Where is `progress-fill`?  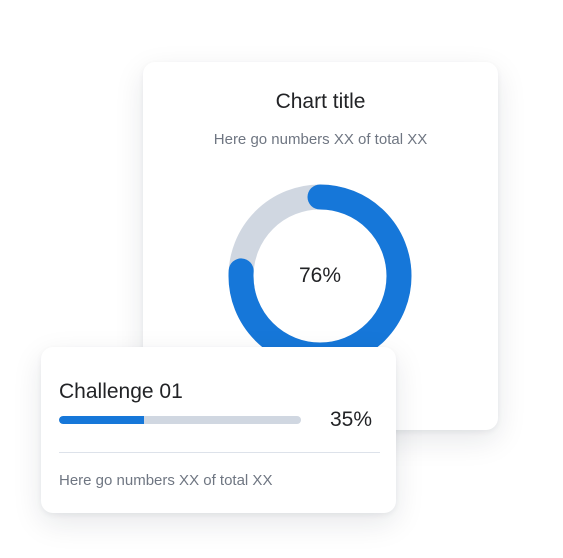 progress-fill is located at coordinates (101, 420).